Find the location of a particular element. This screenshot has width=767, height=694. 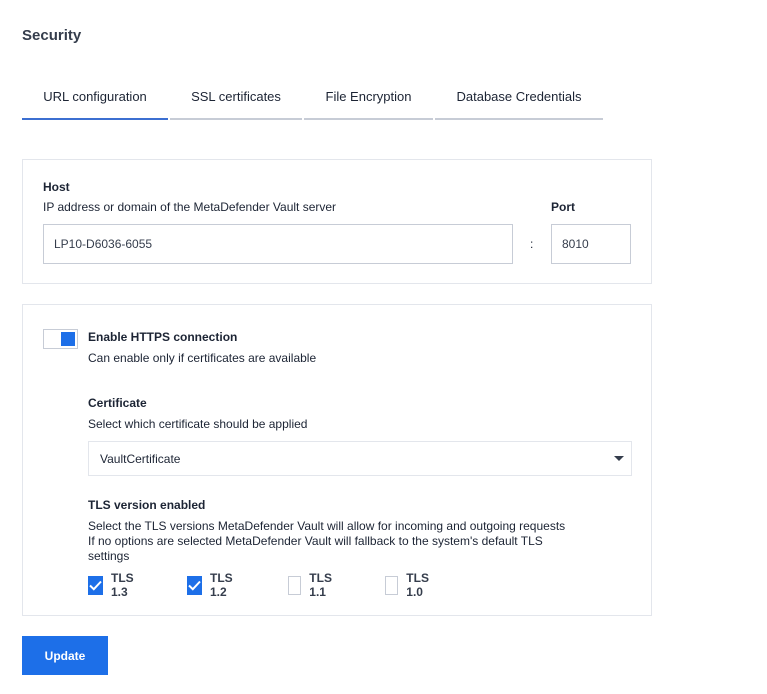

tab-label: URL configuration is located at coordinates (95, 96).